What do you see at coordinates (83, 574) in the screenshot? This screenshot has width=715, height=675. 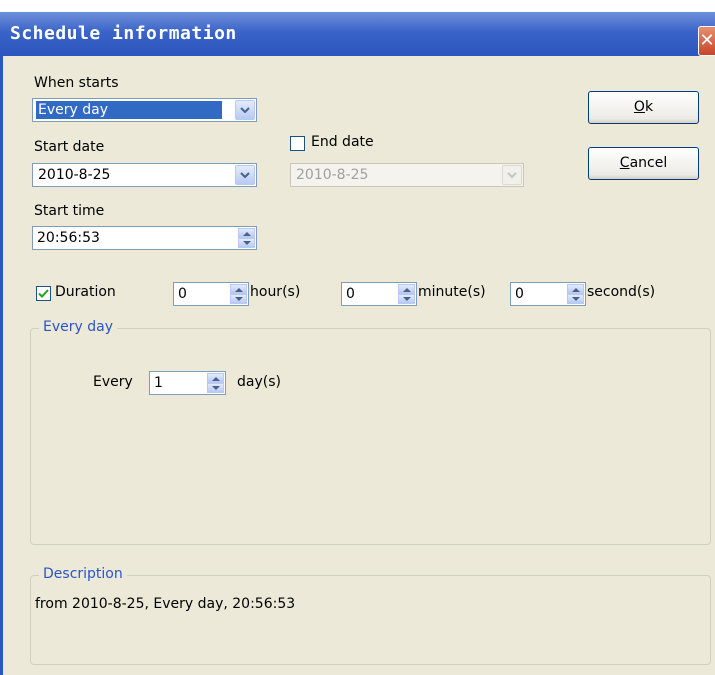 I see `description-group-title: Description` at bounding box center [83, 574].